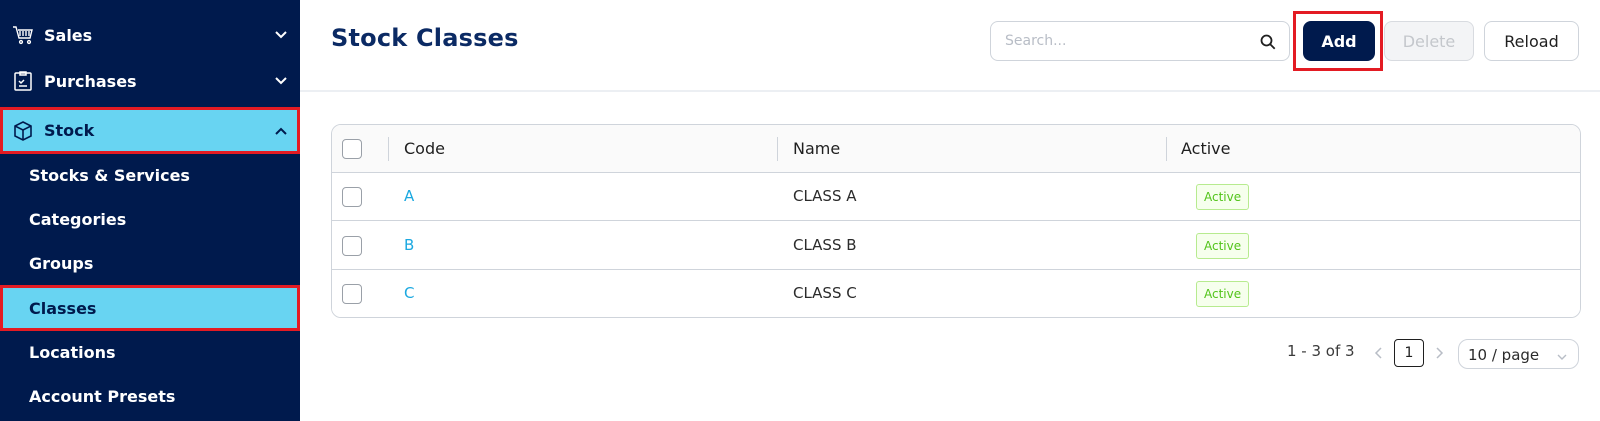 This screenshot has height=421, width=1600. Describe the element at coordinates (150, 308) in the screenshot. I see `sidebar-item-classes: Classes` at that location.